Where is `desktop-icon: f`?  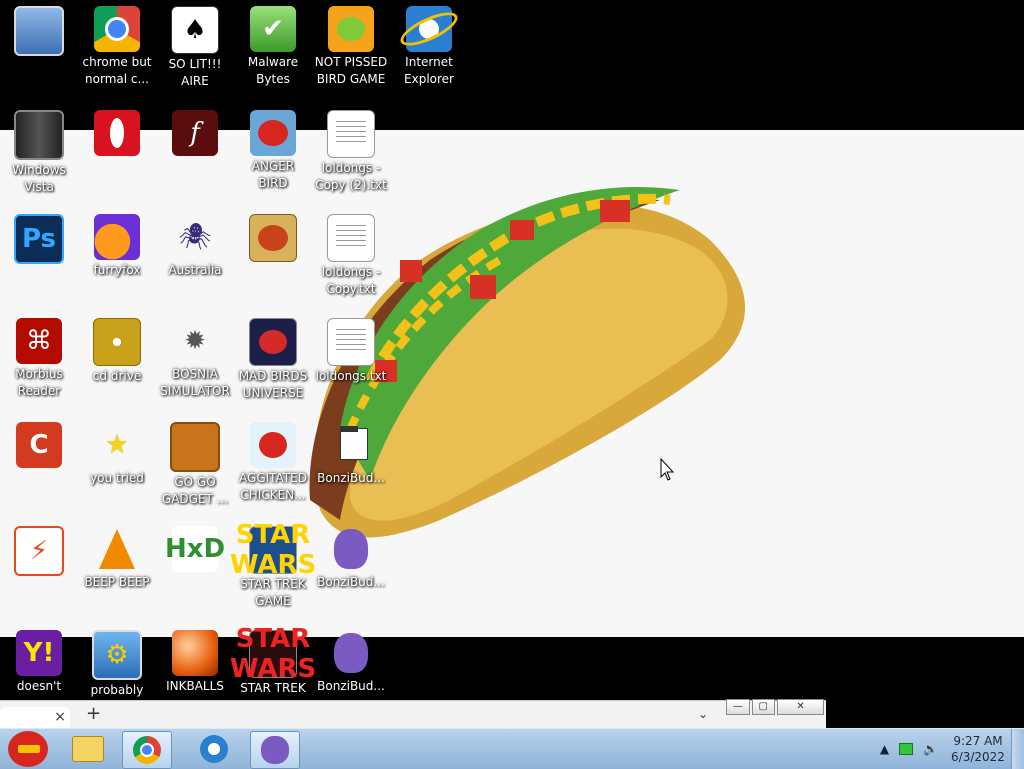 desktop-icon: f is located at coordinates (195, 155).